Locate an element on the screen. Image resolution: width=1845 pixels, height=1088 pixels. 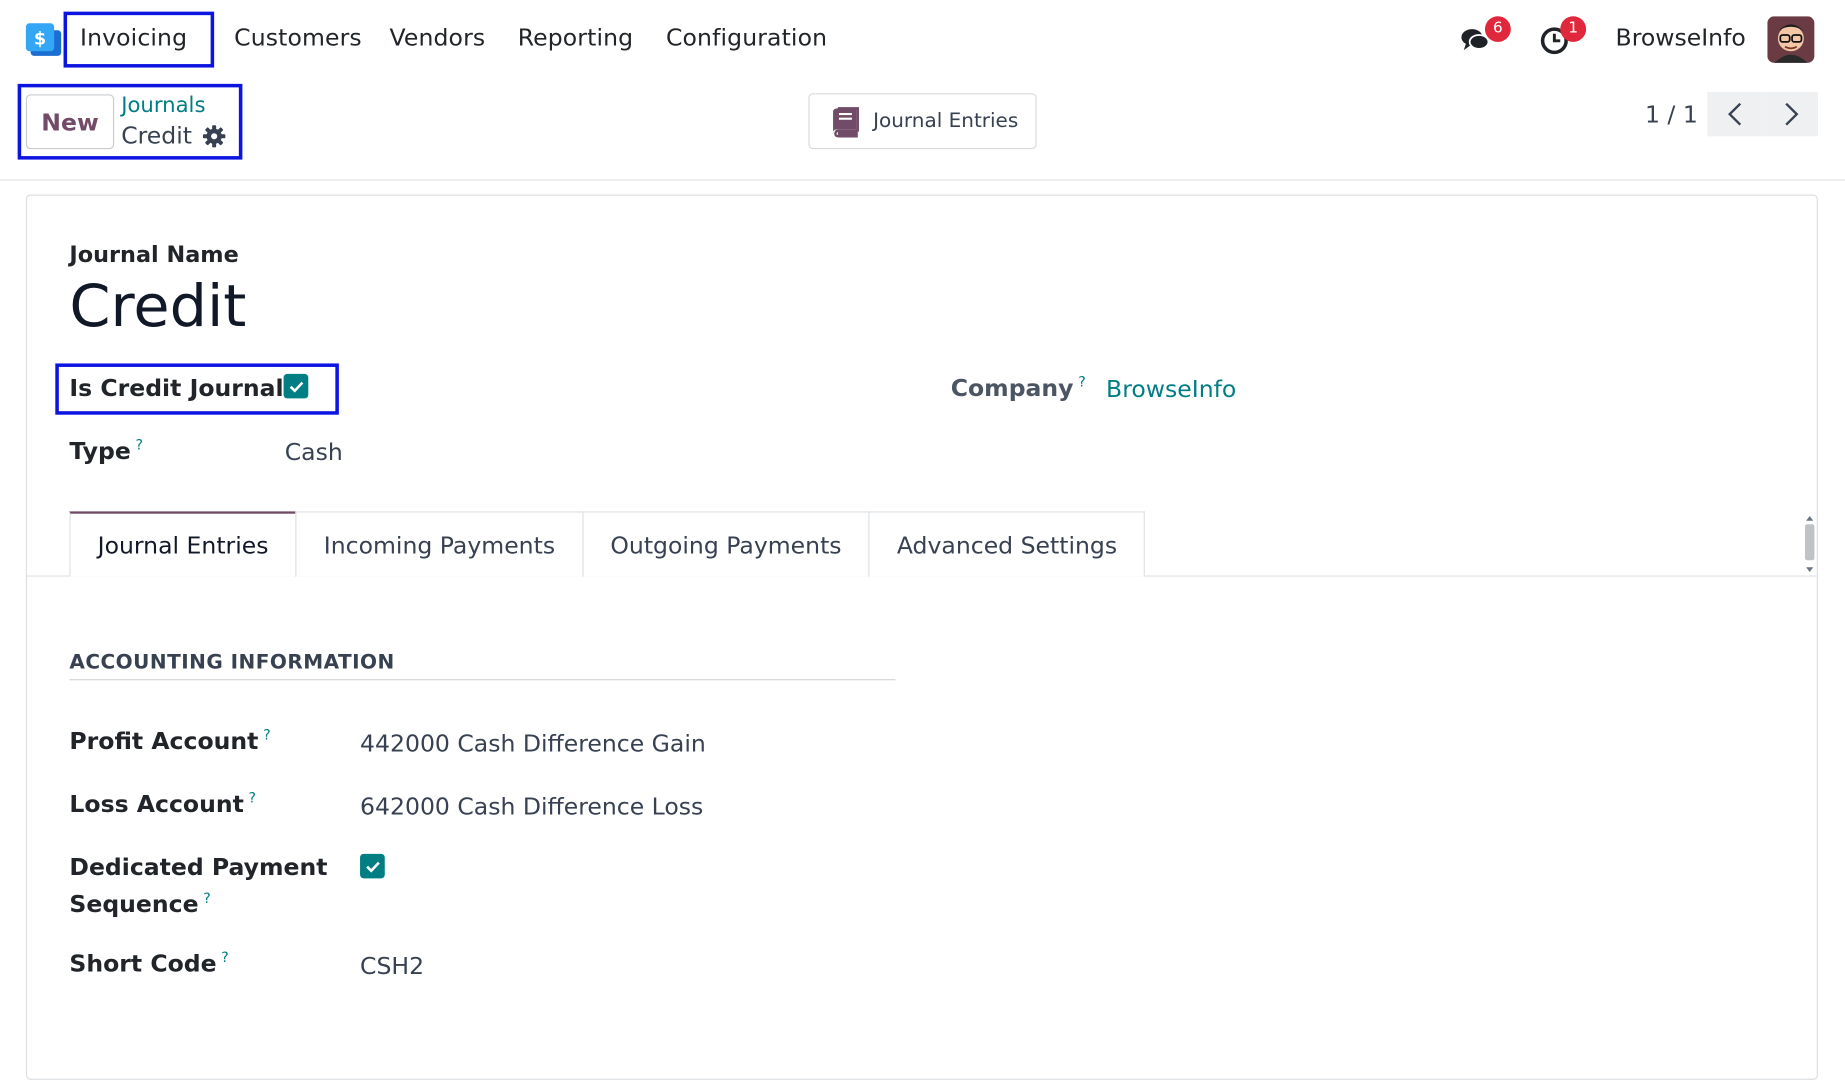
company-field: BrowseInfo is located at coordinates (1171, 389).